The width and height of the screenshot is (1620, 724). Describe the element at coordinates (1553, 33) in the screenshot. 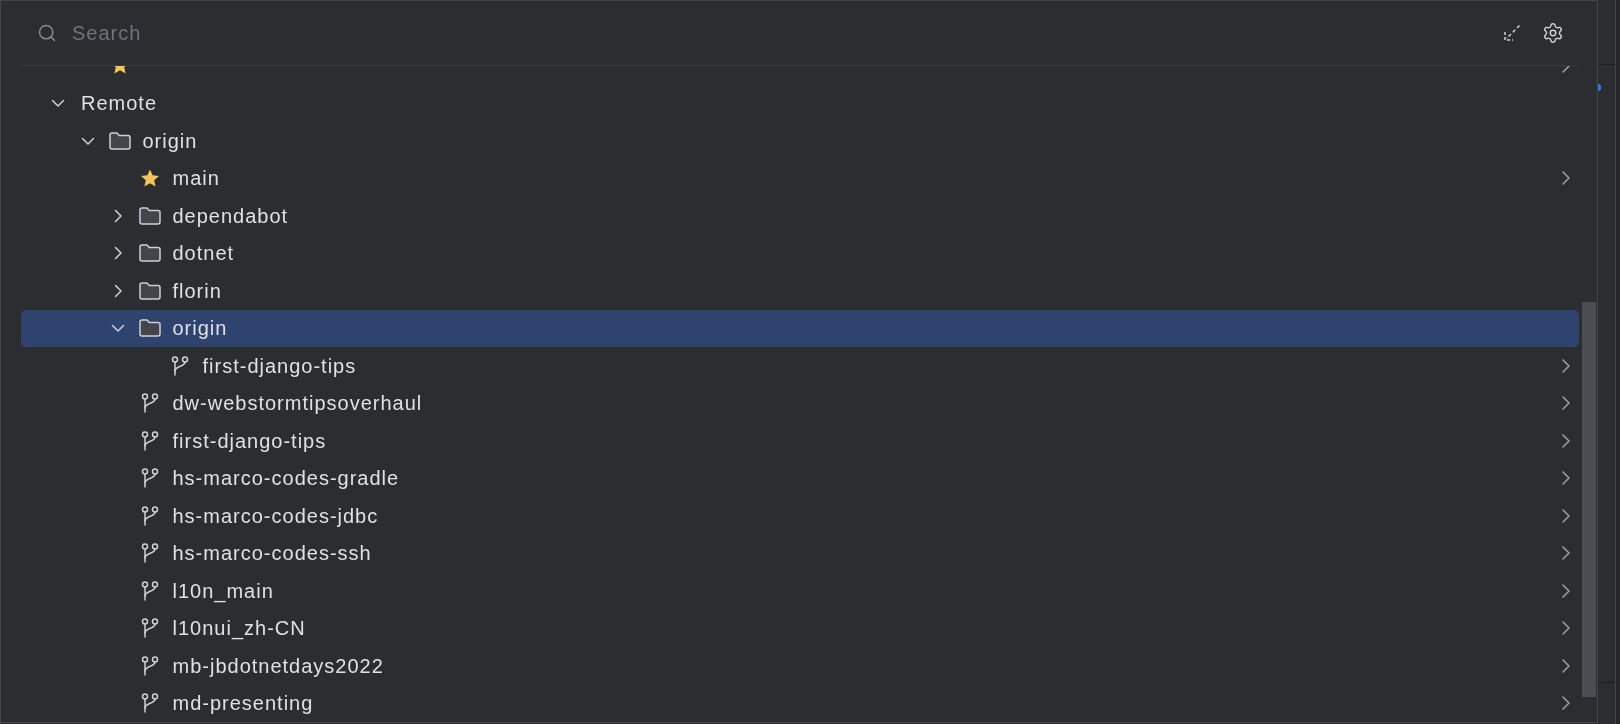

I see `settings-icon` at that location.